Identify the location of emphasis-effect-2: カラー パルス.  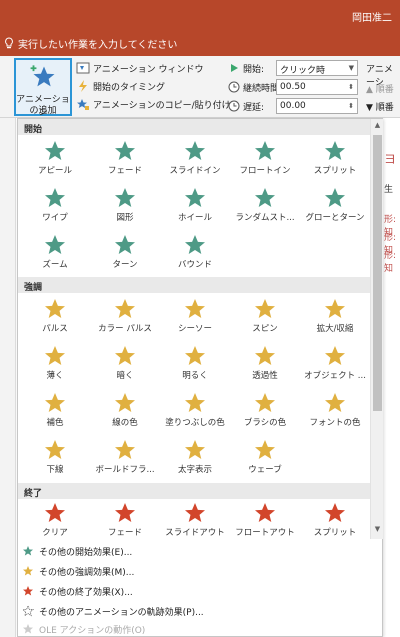
(125, 315).